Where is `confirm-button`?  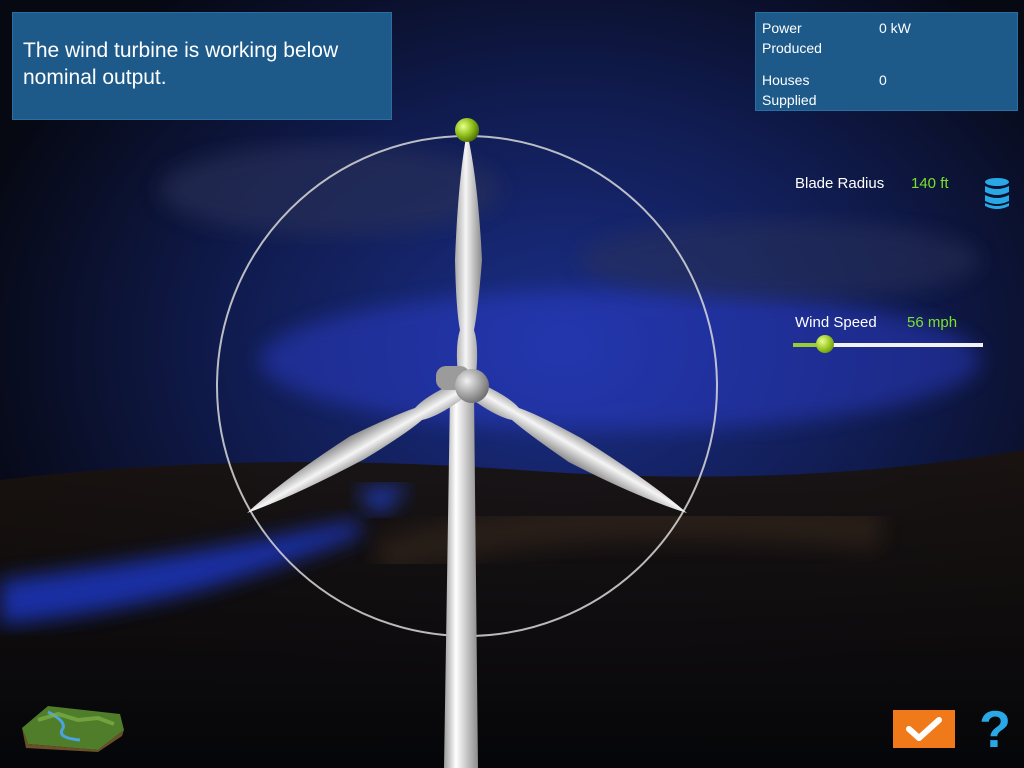 confirm-button is located at coordinates (924, 729).